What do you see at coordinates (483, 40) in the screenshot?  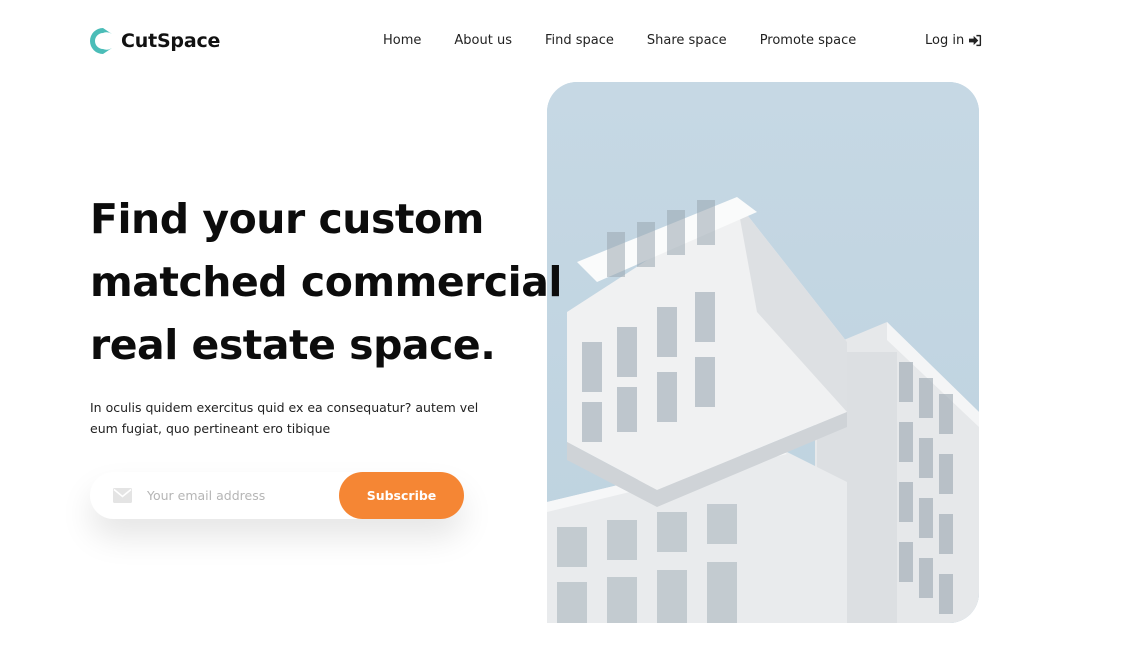 I see `nav-item-about-us: About us` at bounding box center [483, 40].